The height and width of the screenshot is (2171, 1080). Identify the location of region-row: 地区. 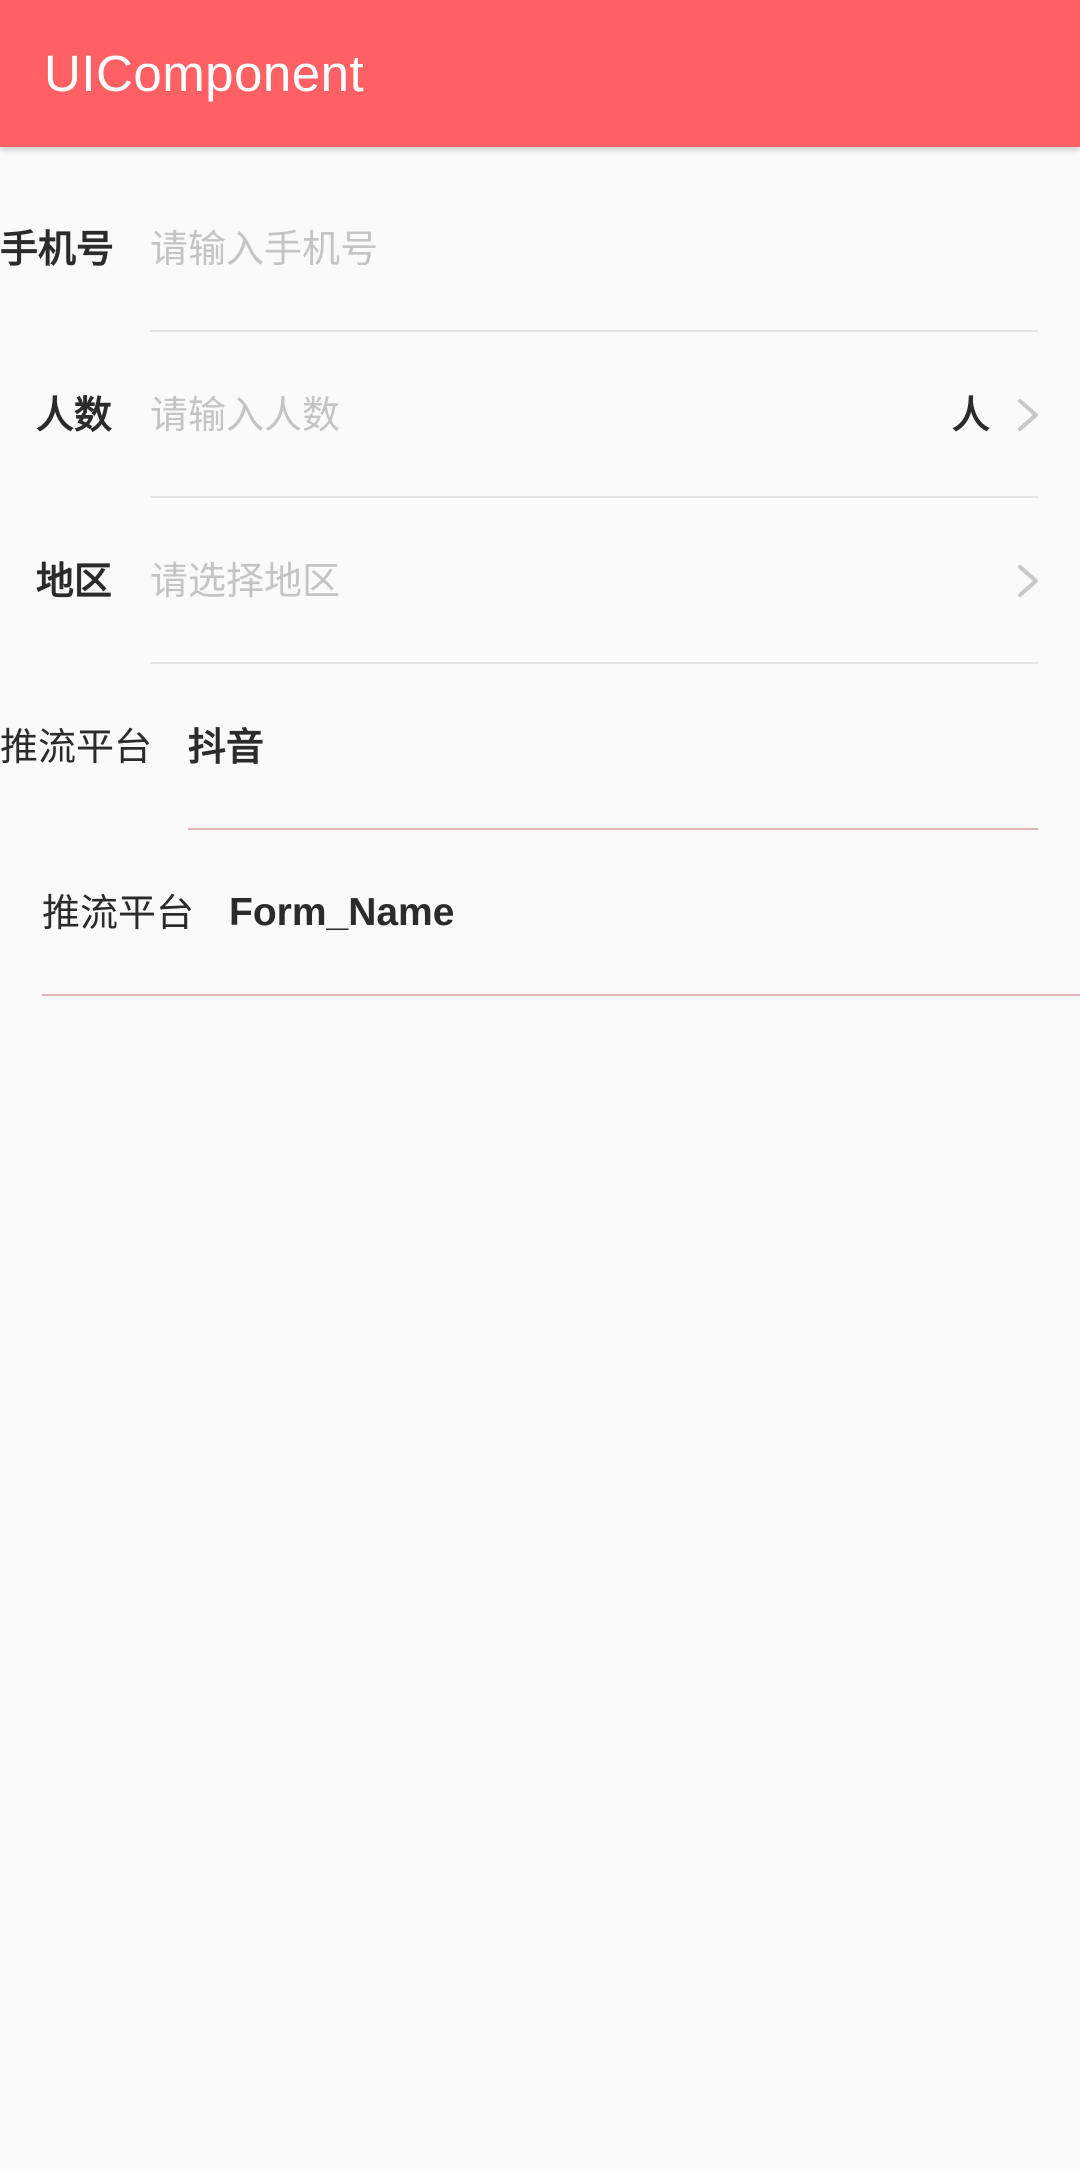
(540, 581).